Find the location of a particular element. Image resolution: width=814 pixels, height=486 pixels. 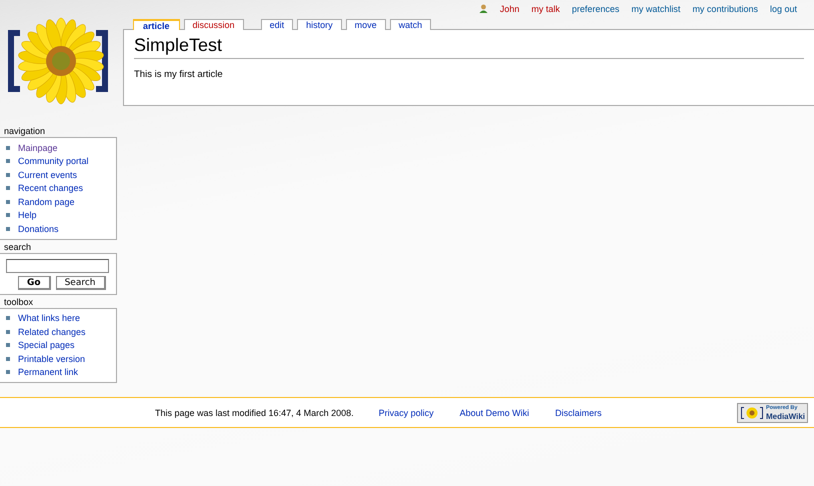

sidebar-link: Special pages is located at coordinates (46, 345).